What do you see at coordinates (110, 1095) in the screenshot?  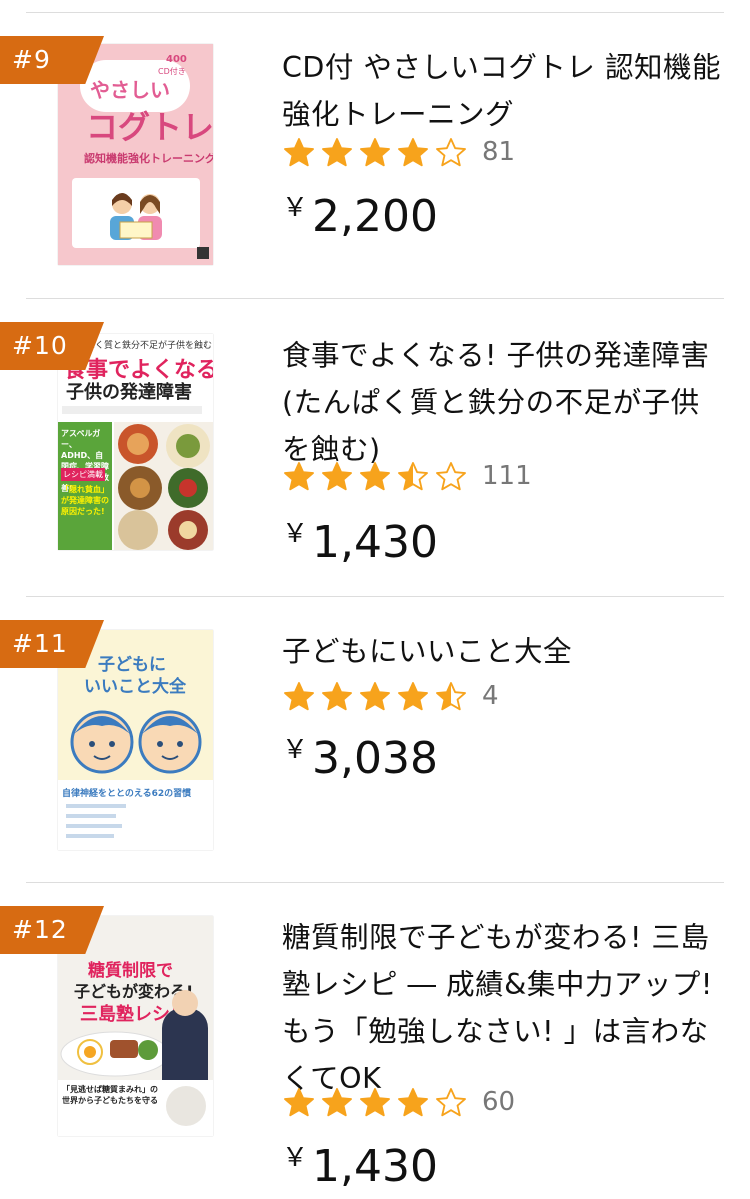 I see `cover-subtitle: 「見逃せば糖質まみれ」の世界から子どもたちを守る` at bounding box center [110, 1095].